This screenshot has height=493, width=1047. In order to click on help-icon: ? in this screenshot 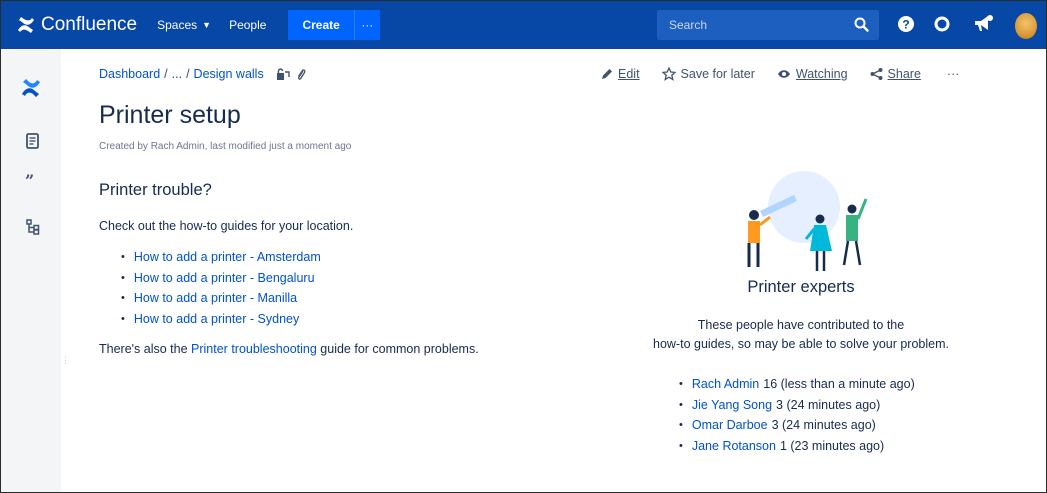, I will do `click(906, 24)`.